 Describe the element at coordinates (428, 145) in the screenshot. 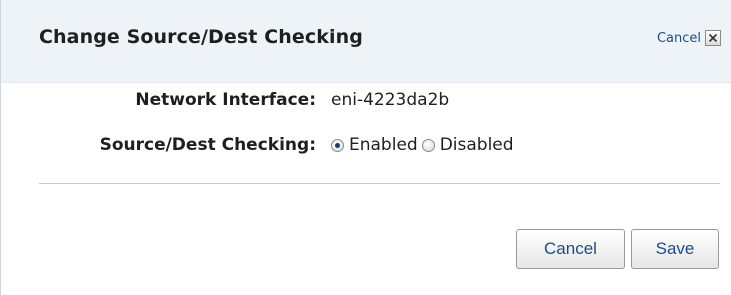

I see `disabled-radio` at that location.